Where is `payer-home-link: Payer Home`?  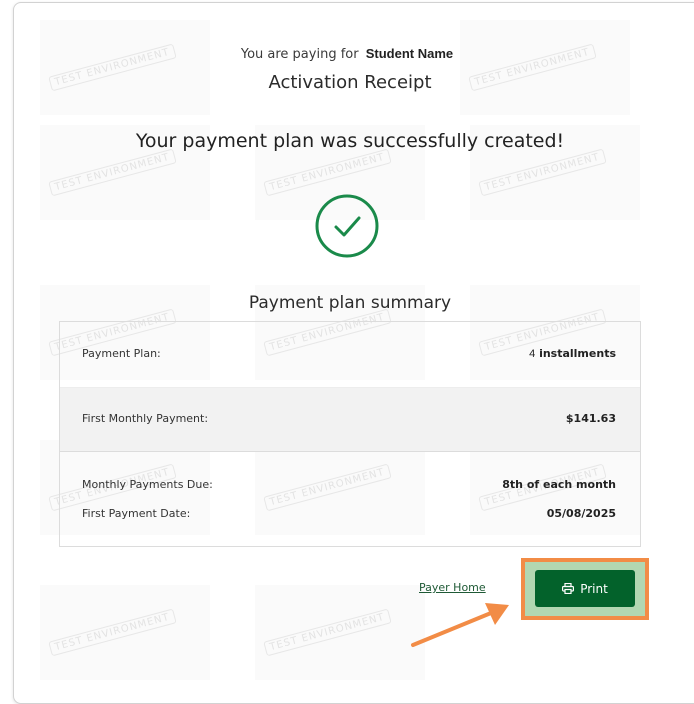
payer-home-link: Payer Home is located at coordinates (452, 587).